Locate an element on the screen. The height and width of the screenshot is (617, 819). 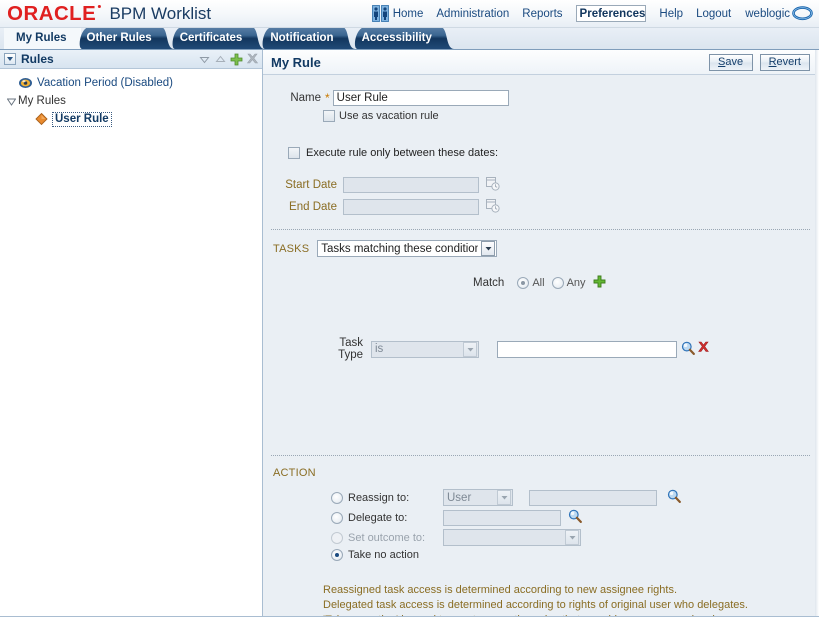
task-type-value-input is located at coordinates (587, 349).